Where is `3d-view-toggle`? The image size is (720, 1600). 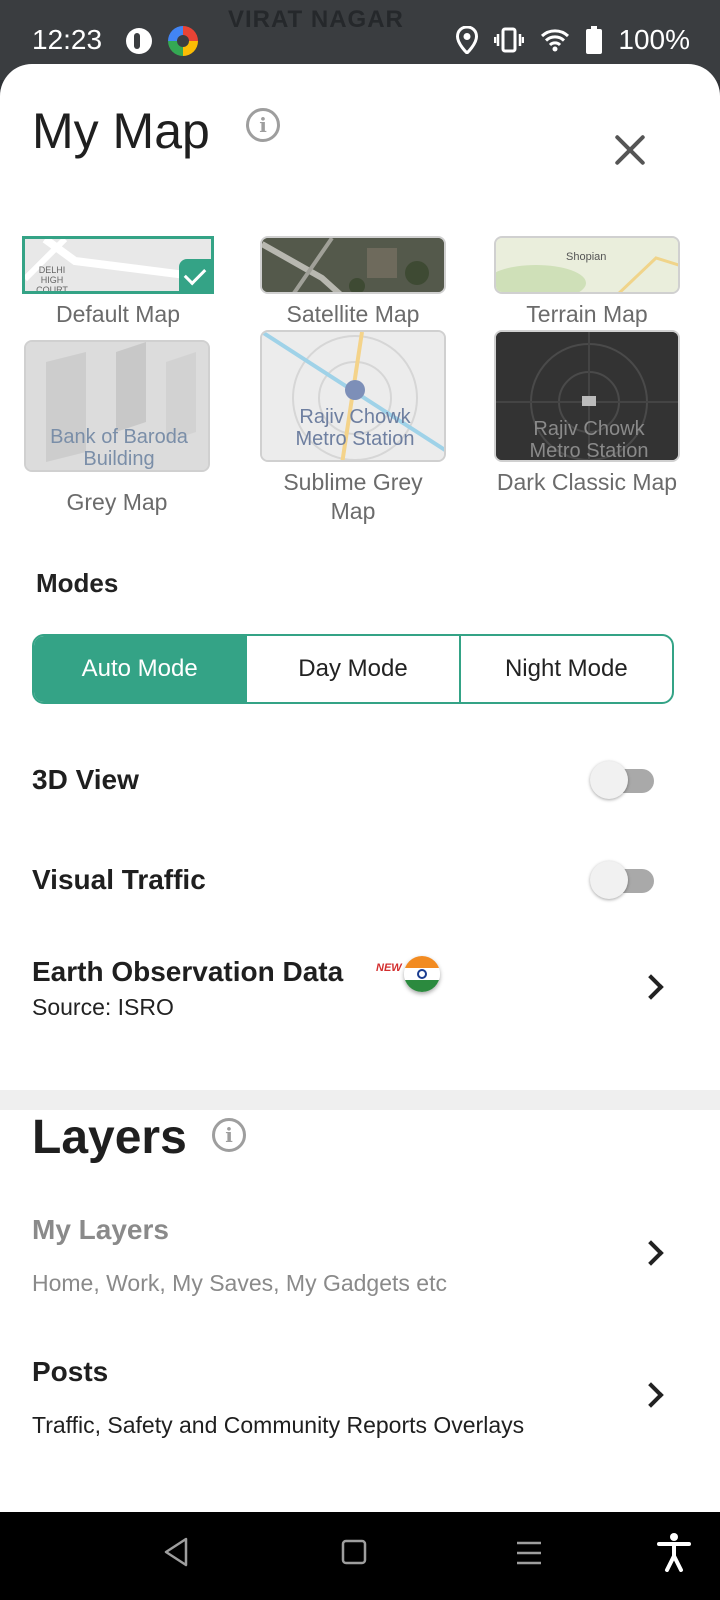 3d-view-toggle is located at coordinates (622, 780).